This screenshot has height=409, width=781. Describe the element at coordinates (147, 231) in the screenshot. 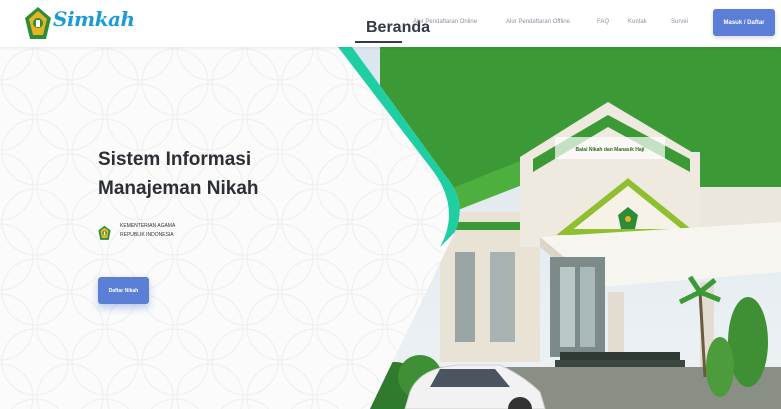

I see `ministry-name: KEMENTERIAN AGAMA REPUBLIK INDONESIA` at that location.